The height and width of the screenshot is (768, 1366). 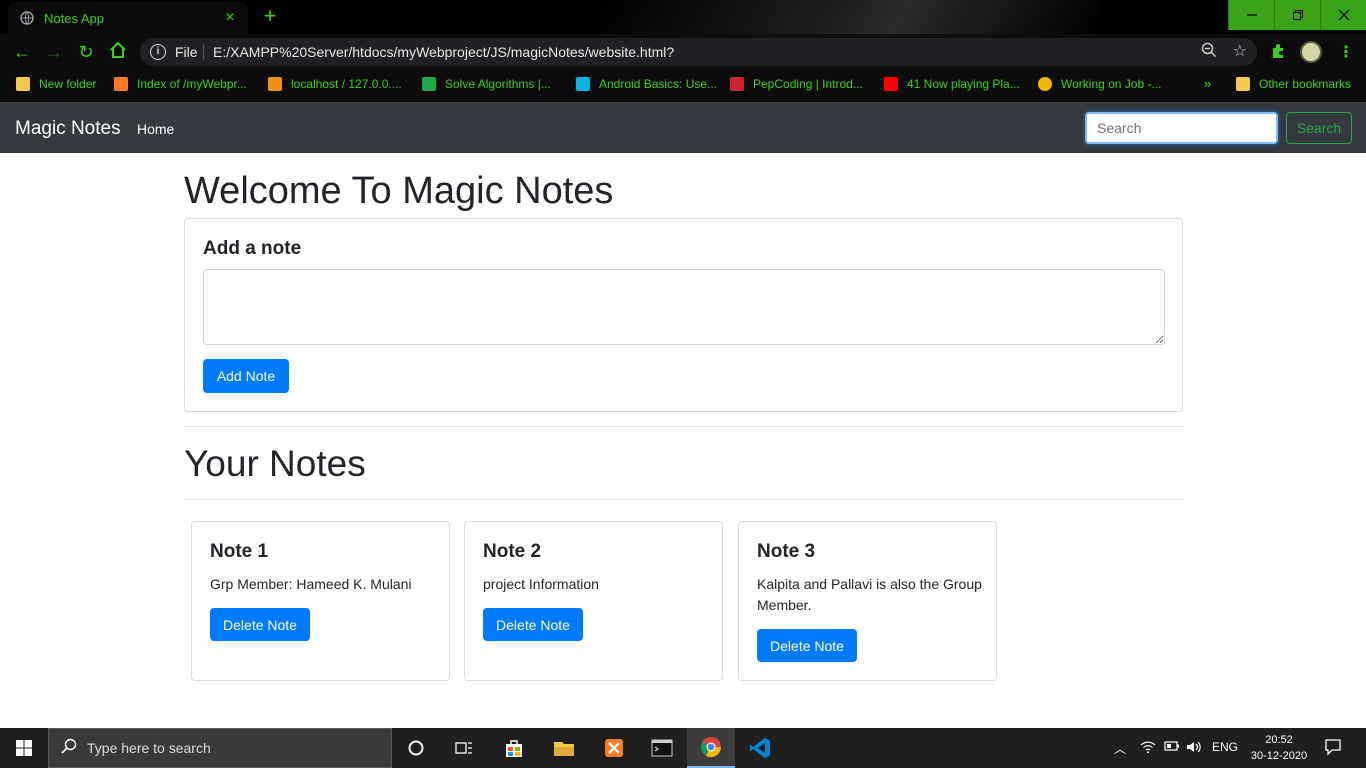 What do you see at coordinates (429, 84) in the screenshot?
I see `hackerrank-icon` at bounding box center [429, 84].